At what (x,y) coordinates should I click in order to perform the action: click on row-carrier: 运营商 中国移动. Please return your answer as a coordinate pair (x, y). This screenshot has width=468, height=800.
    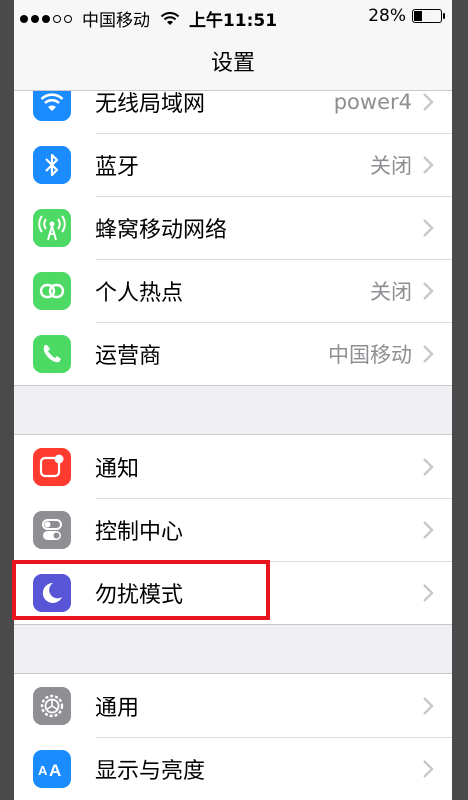
    Looking at the image, I should click on (233, 353).